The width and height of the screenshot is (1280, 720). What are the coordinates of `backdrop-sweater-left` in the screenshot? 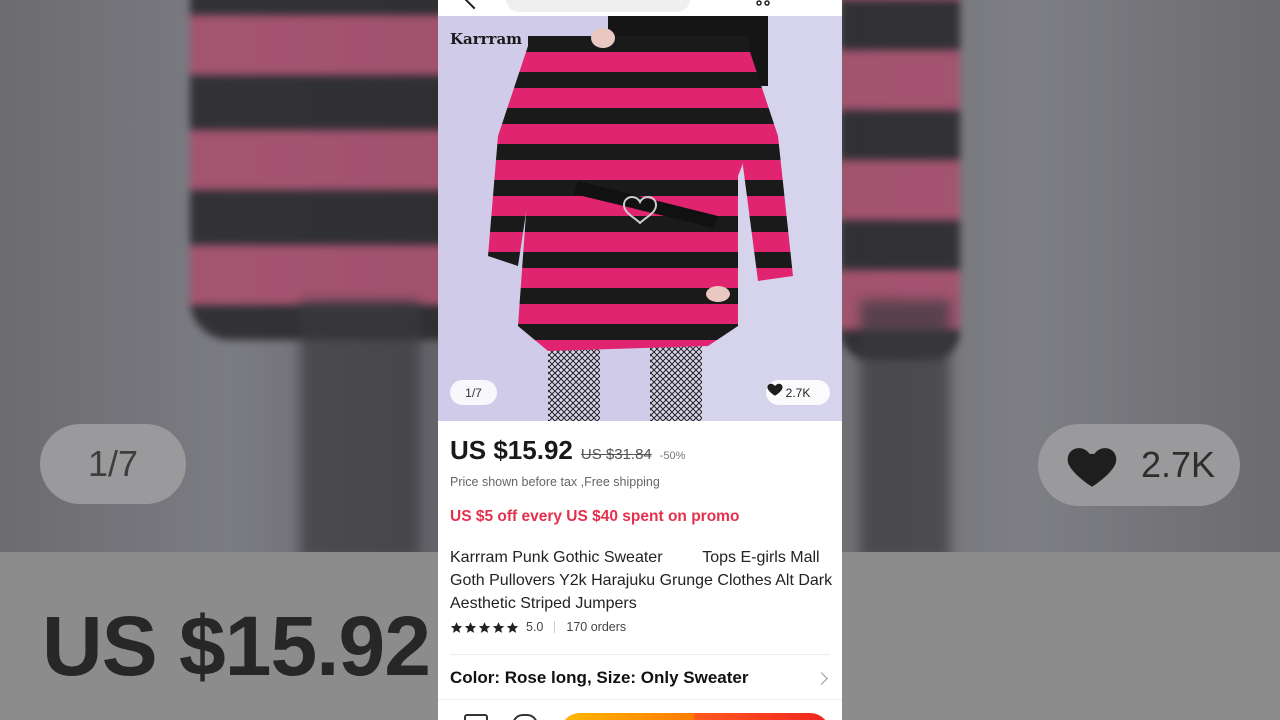 It's located at (335, 170).